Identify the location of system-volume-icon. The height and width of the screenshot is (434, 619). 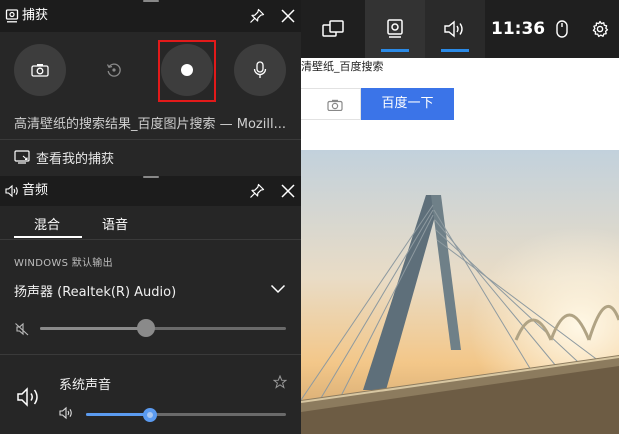
(67, 413).